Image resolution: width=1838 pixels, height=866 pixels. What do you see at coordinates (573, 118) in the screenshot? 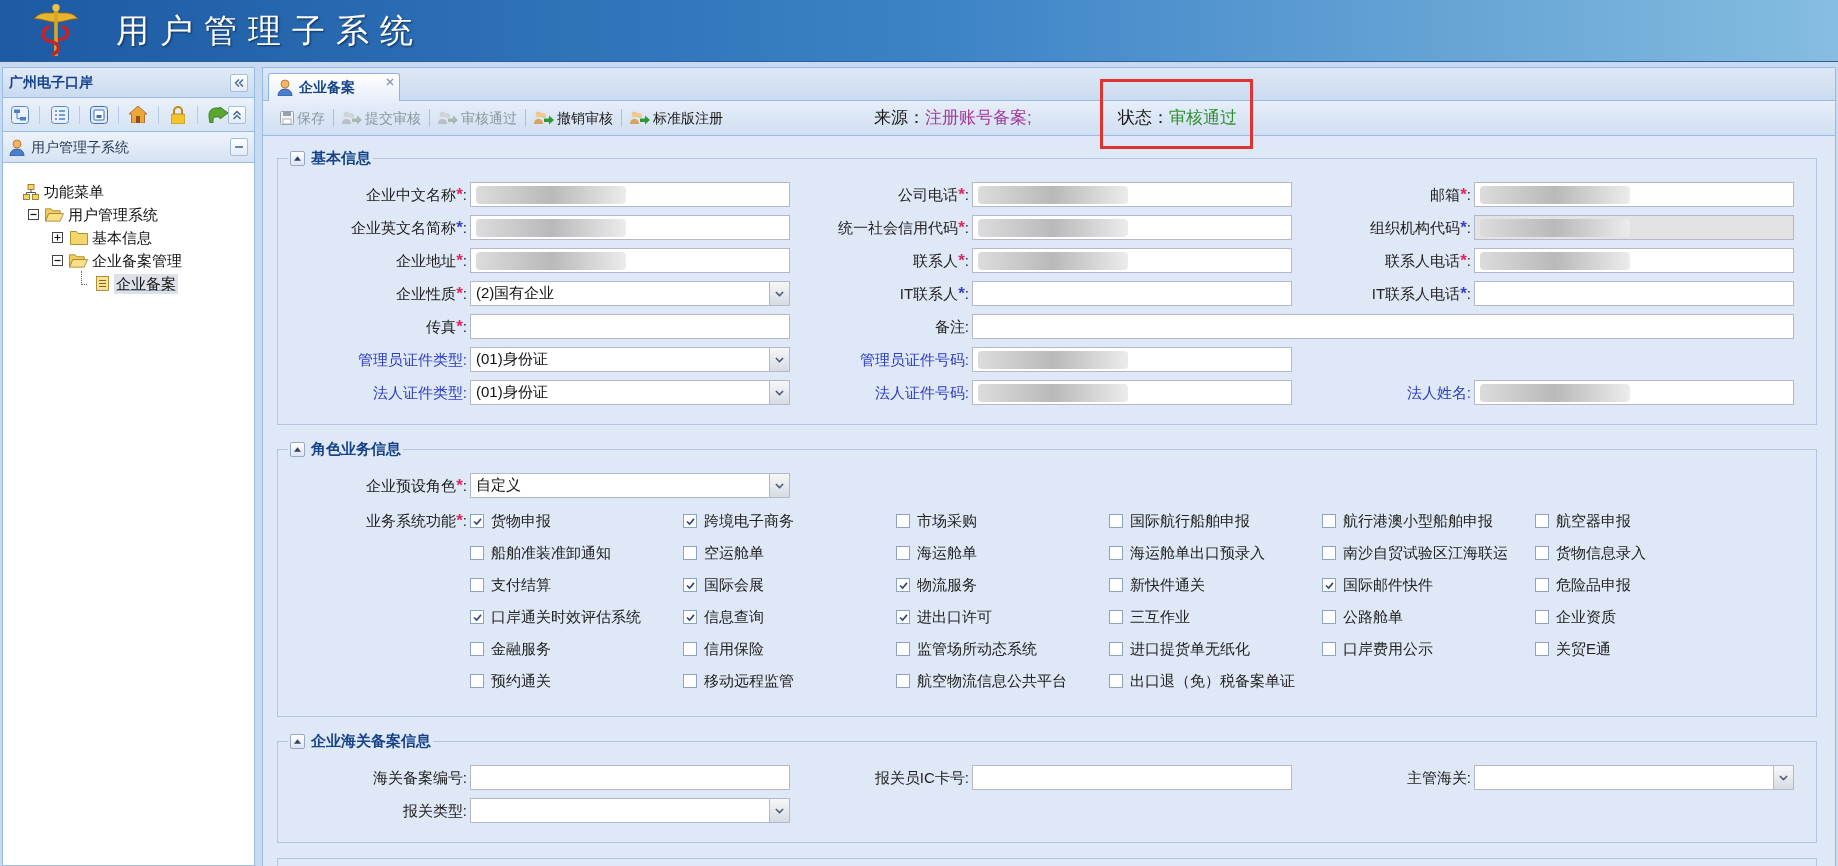
I see `toolbar-button: 撤销审核` at bounding box center [573, 118].